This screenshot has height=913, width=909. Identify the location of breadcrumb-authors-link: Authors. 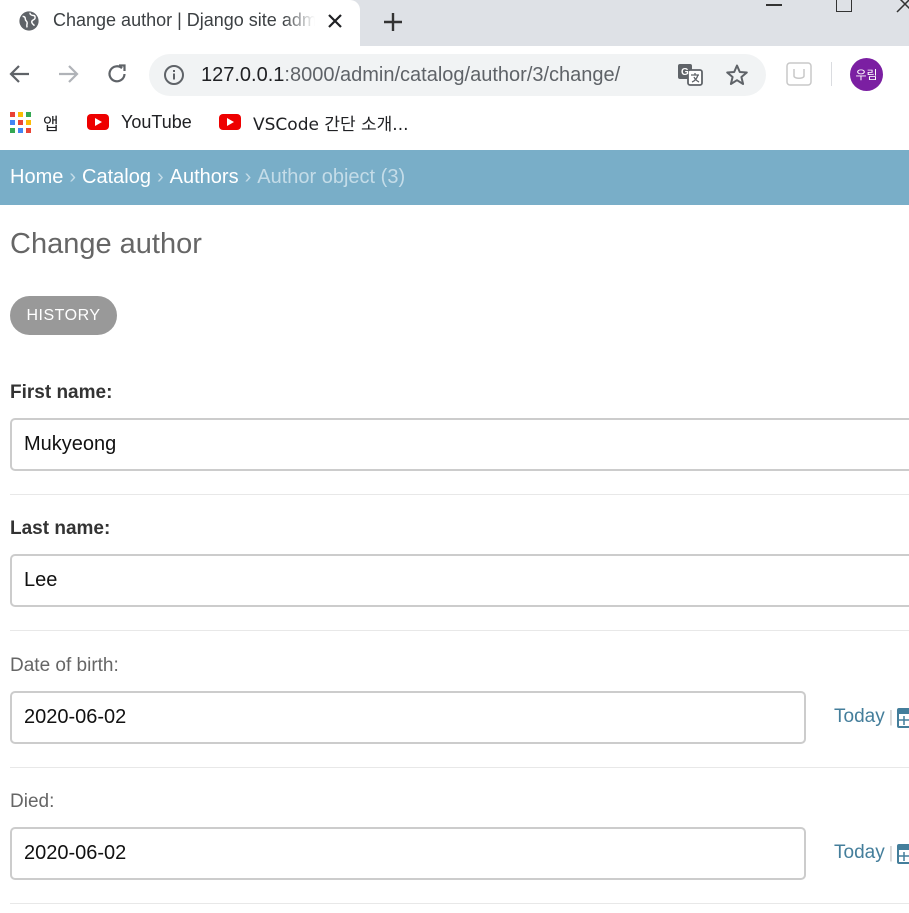
(204, 177).